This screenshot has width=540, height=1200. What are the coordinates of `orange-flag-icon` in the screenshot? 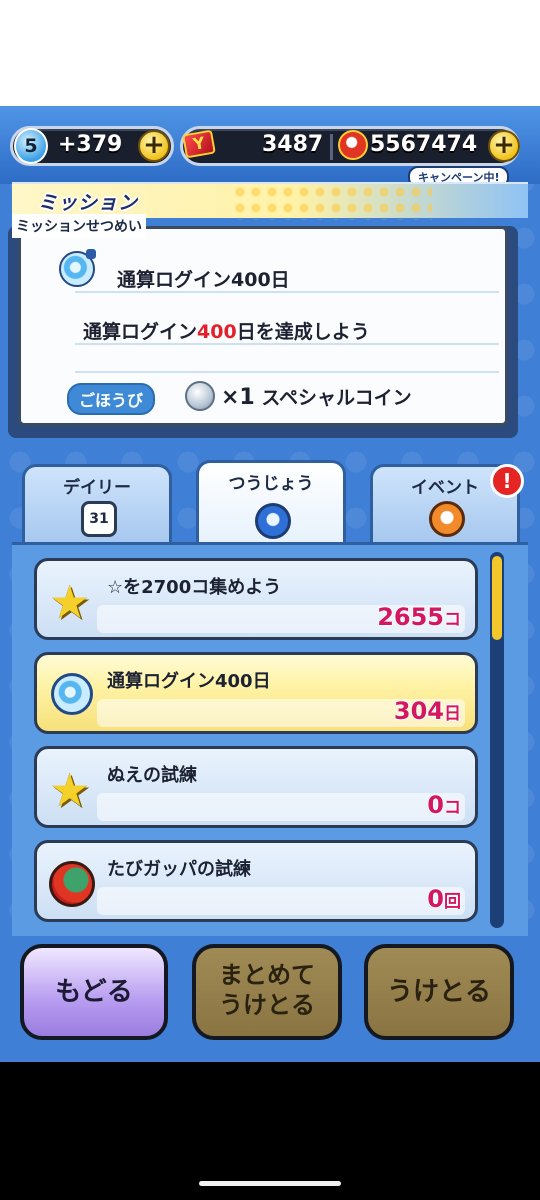 It's located at (447, 519).